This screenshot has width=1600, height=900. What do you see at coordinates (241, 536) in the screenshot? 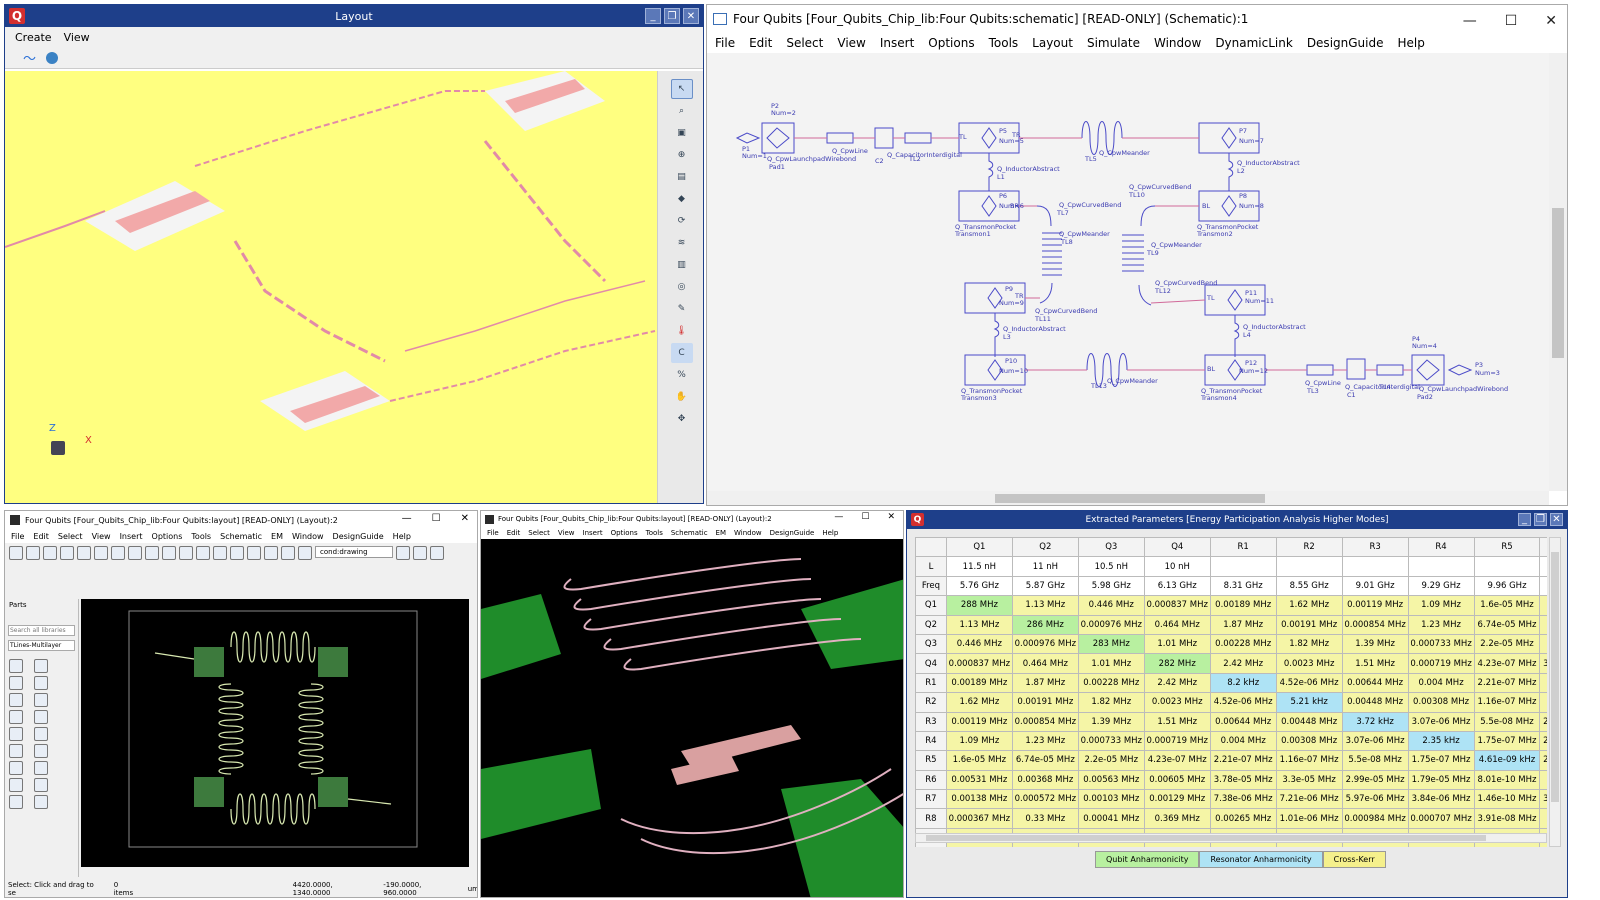
I see `menu-schematic: Schematic` at bounding box center [241, 536].